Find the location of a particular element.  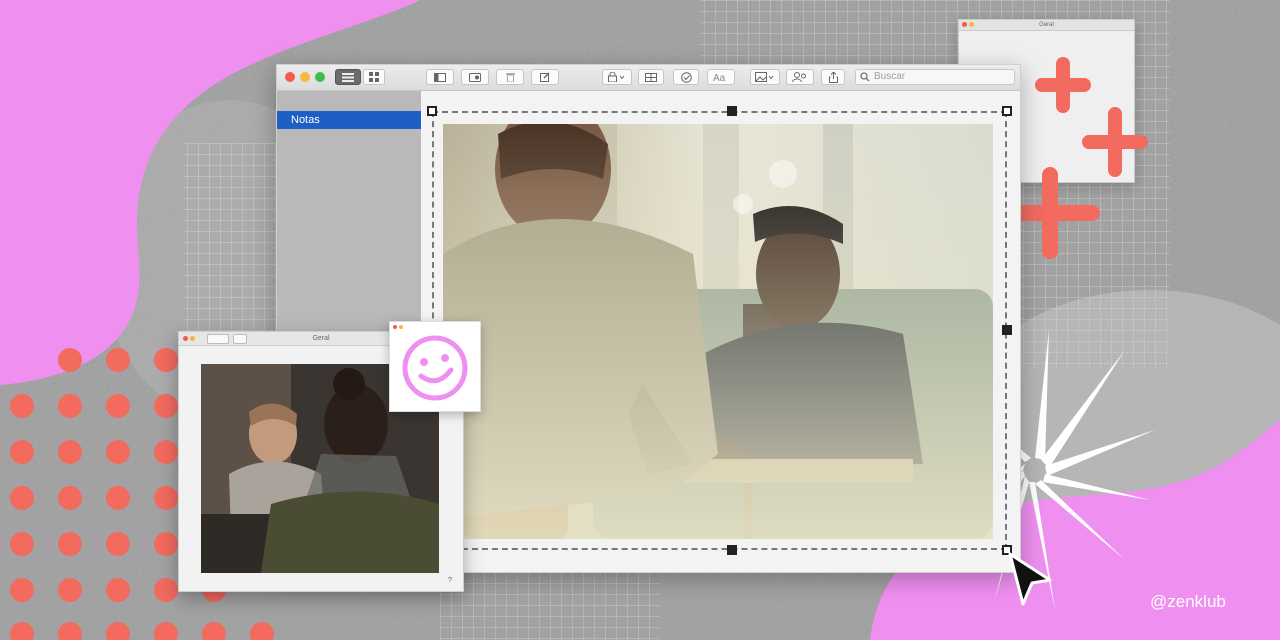

small-window-title: Geral is located at coordinates (1046, 25).